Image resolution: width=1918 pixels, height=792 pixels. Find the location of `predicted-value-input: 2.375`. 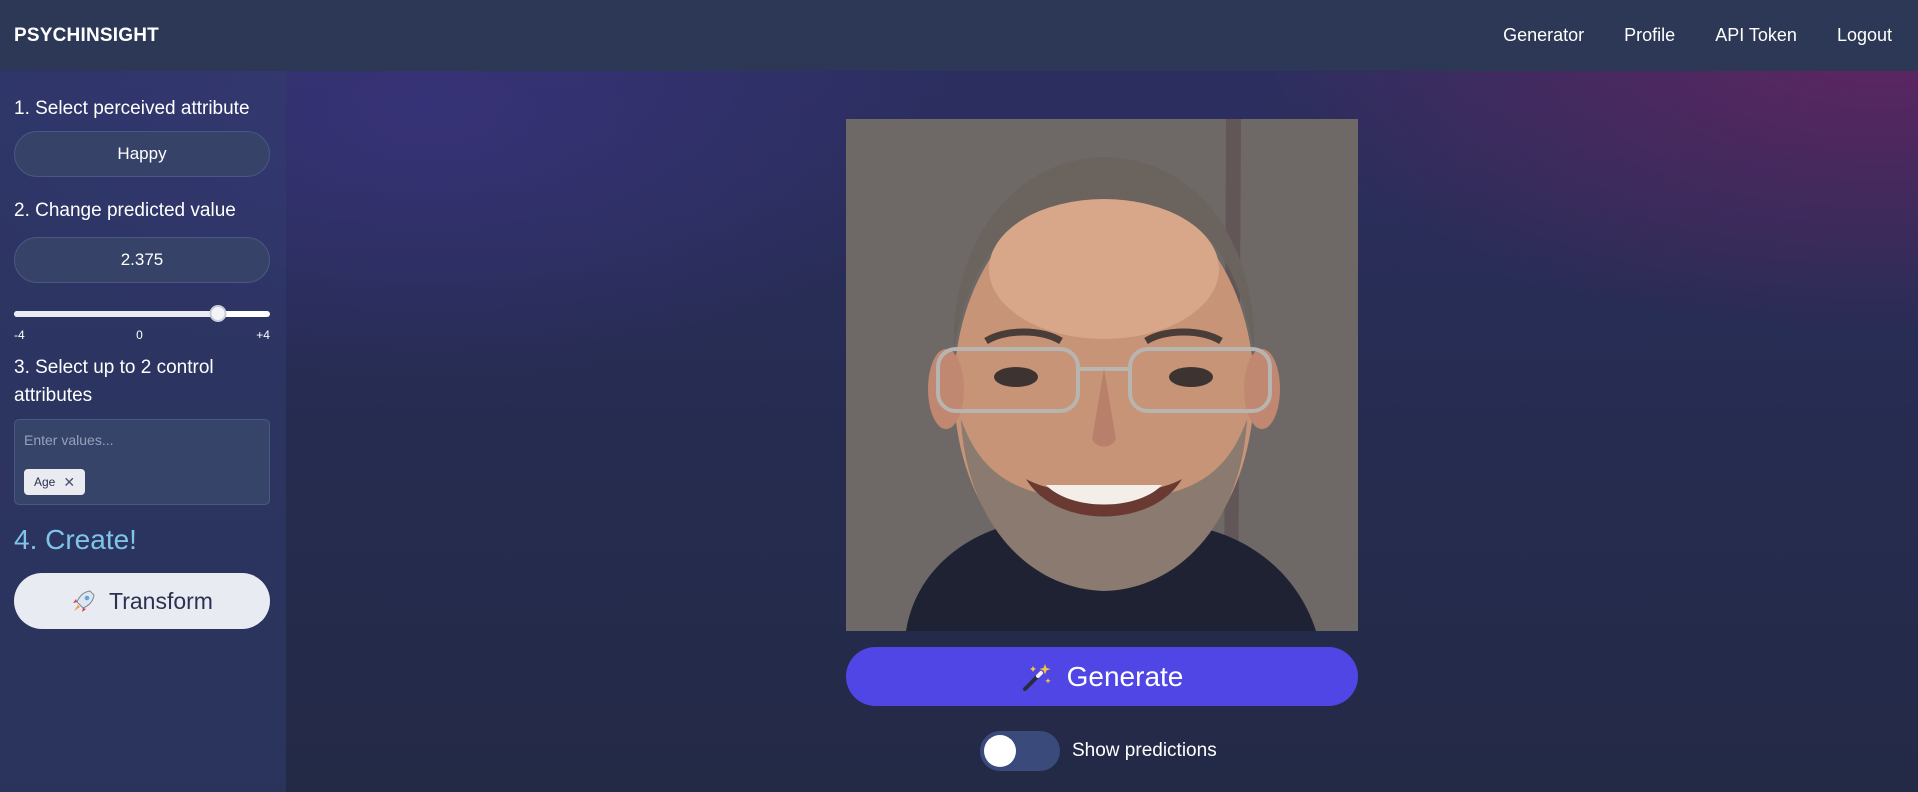

predicted-value-input: 2.375 is located at coordinates (142, 260).